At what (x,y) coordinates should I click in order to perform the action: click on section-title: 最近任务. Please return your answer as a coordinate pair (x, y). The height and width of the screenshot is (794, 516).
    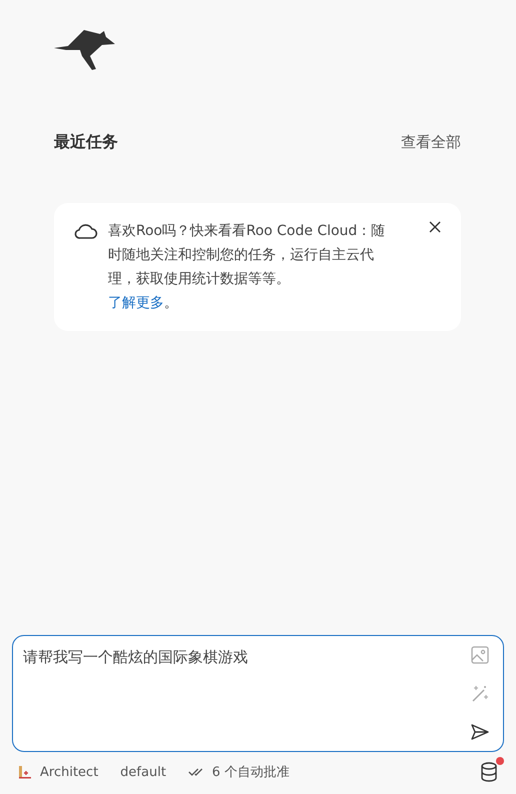
    Looking at the image, I should click on (86, 142).